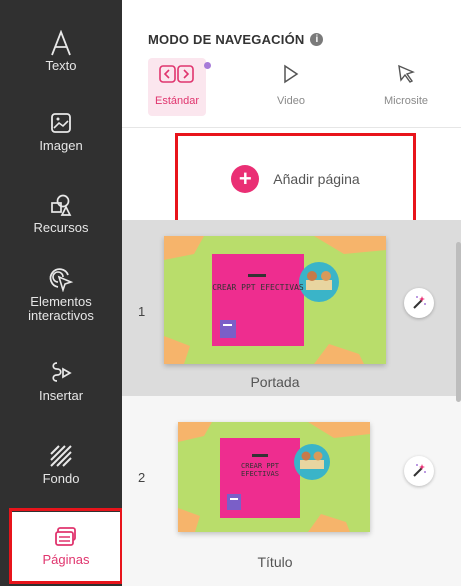  I want to click on sidebar-item-label: Fondo, so click(61, 478).